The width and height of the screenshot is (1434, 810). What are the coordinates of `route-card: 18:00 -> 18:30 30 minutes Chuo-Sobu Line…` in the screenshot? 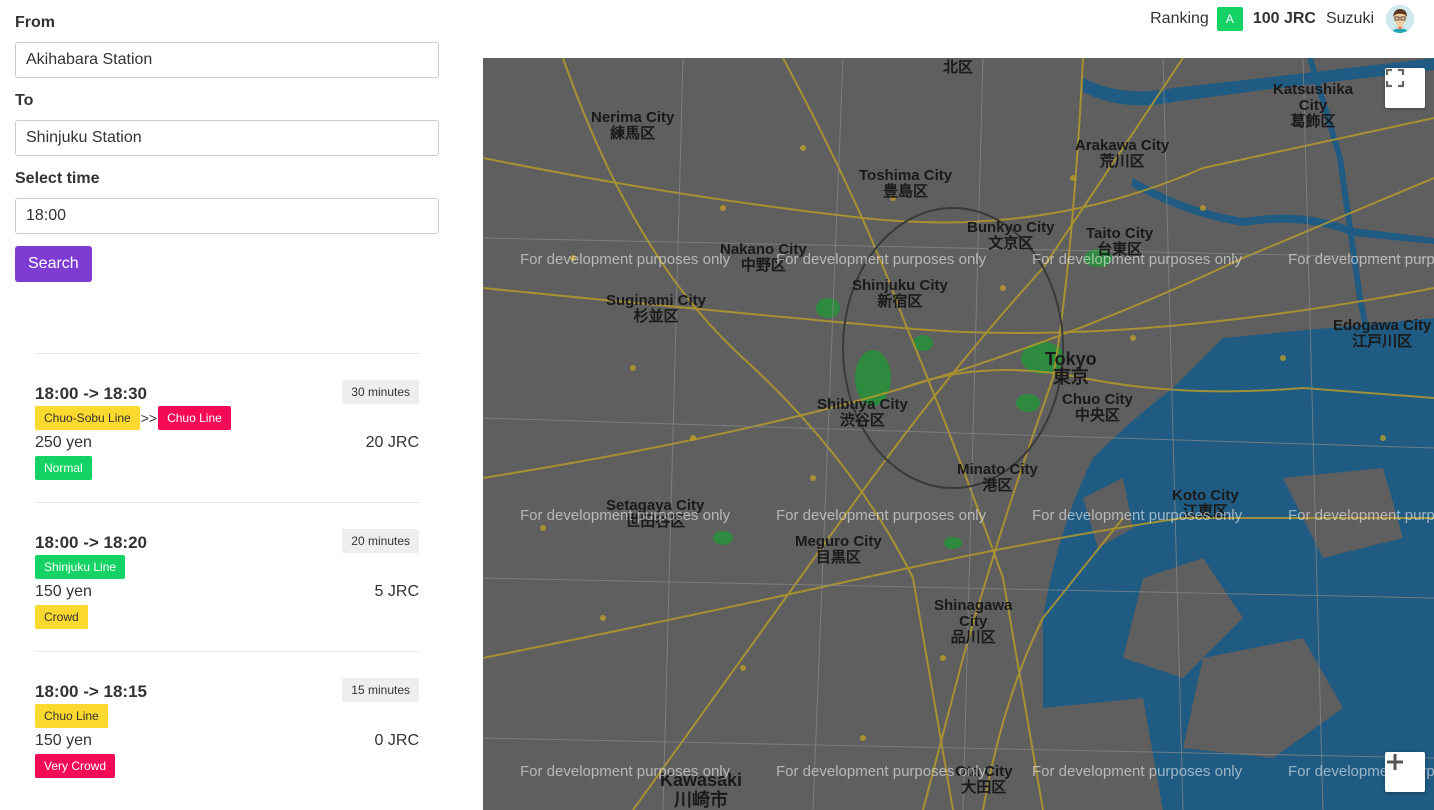 It's located at (227, 427).